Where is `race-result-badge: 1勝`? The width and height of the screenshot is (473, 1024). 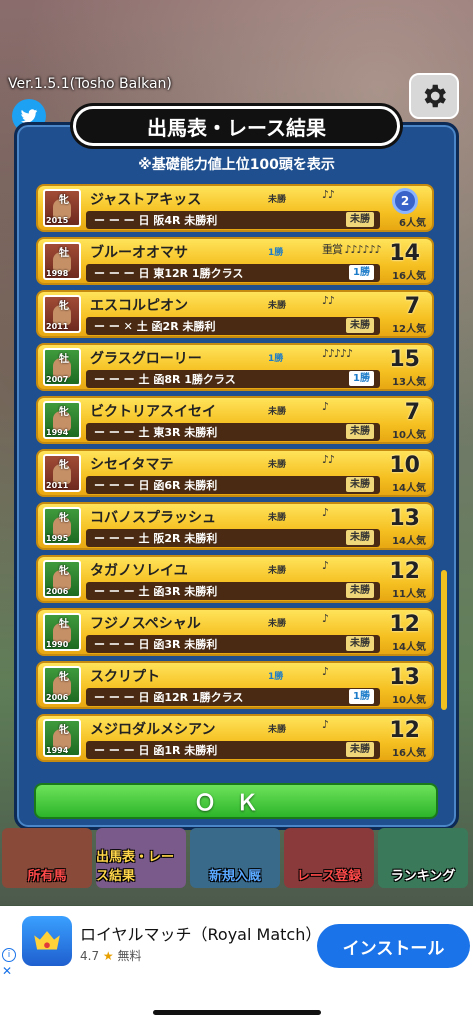 race-result-badge: 1勝 is located at coordinates (361, 378).